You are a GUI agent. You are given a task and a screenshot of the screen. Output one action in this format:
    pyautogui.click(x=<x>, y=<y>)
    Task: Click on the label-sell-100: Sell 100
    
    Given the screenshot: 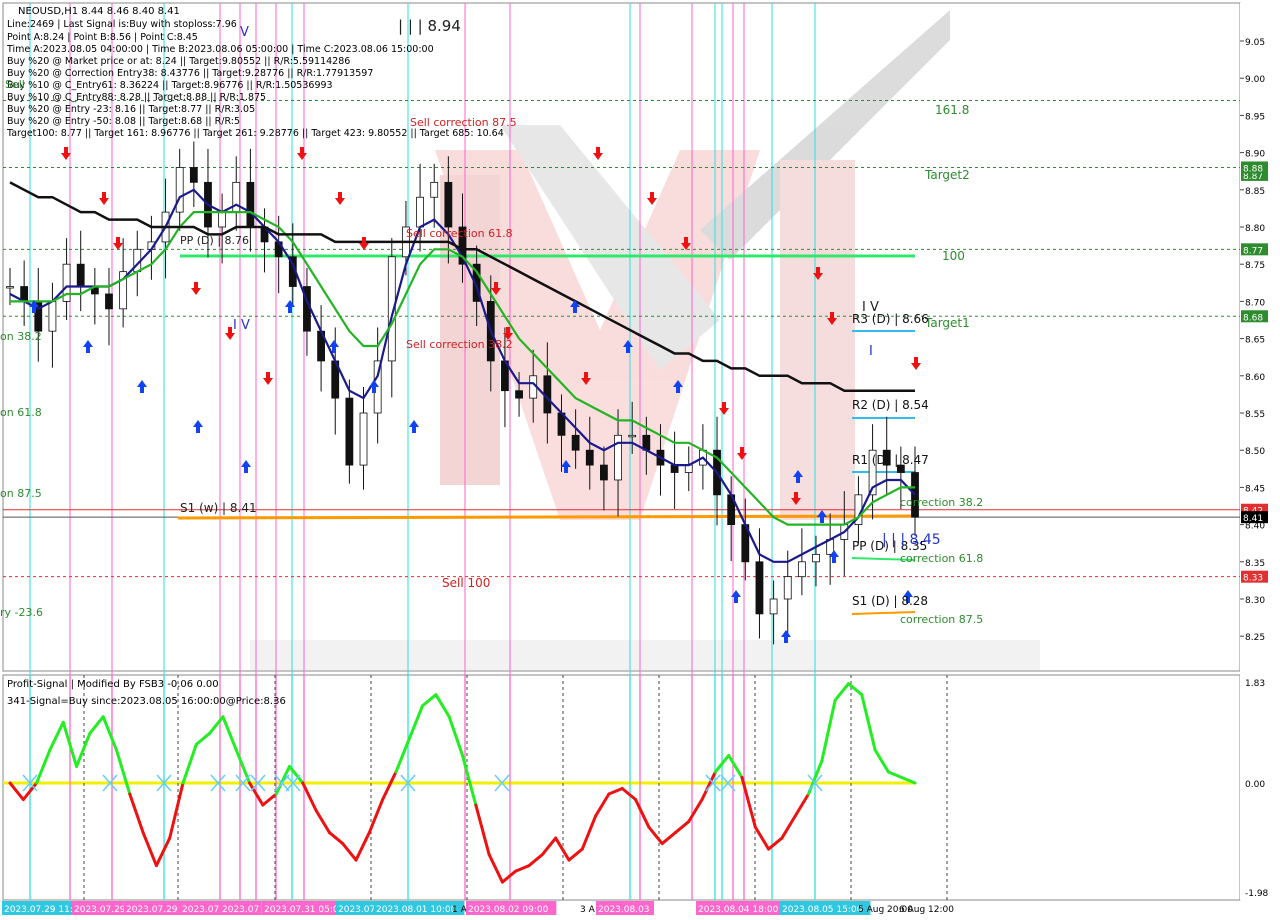 What is the action you would take?
    pyautogui.click(x=466, y=583)
    